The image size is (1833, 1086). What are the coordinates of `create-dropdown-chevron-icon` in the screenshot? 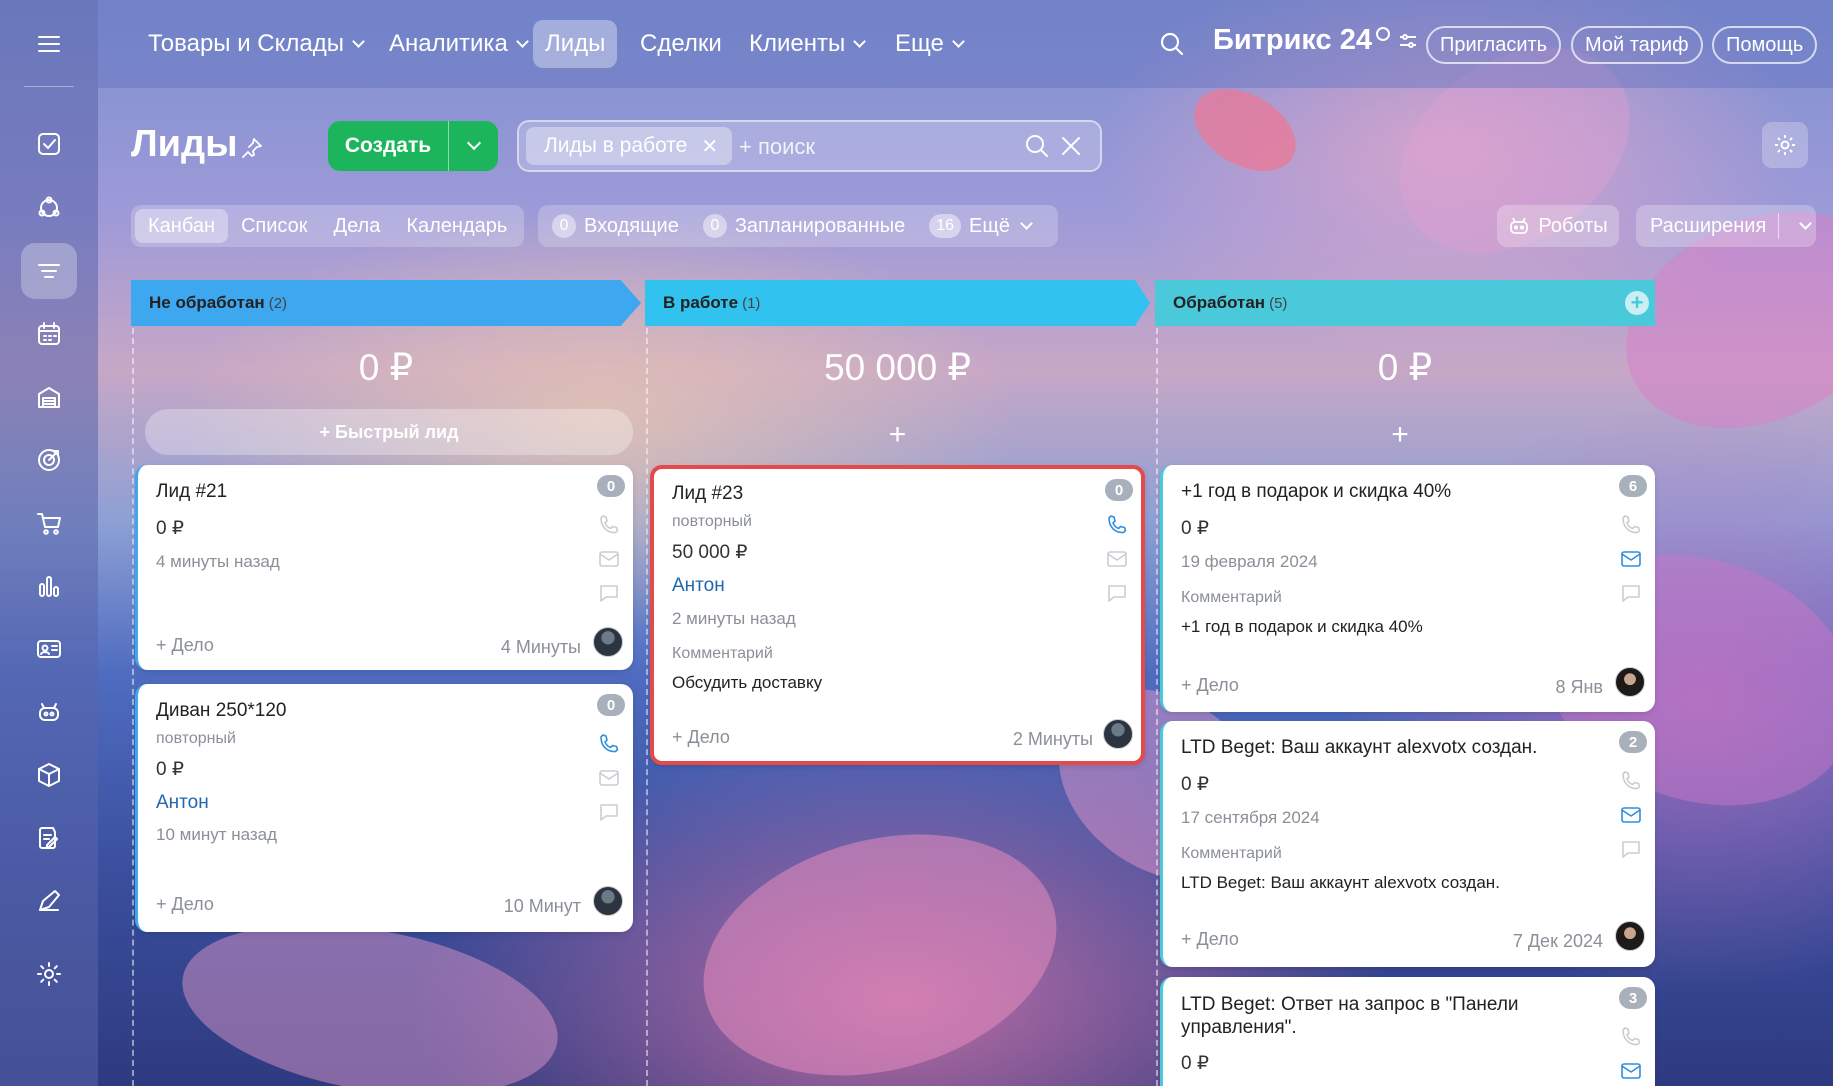 It's located at (473, 143).